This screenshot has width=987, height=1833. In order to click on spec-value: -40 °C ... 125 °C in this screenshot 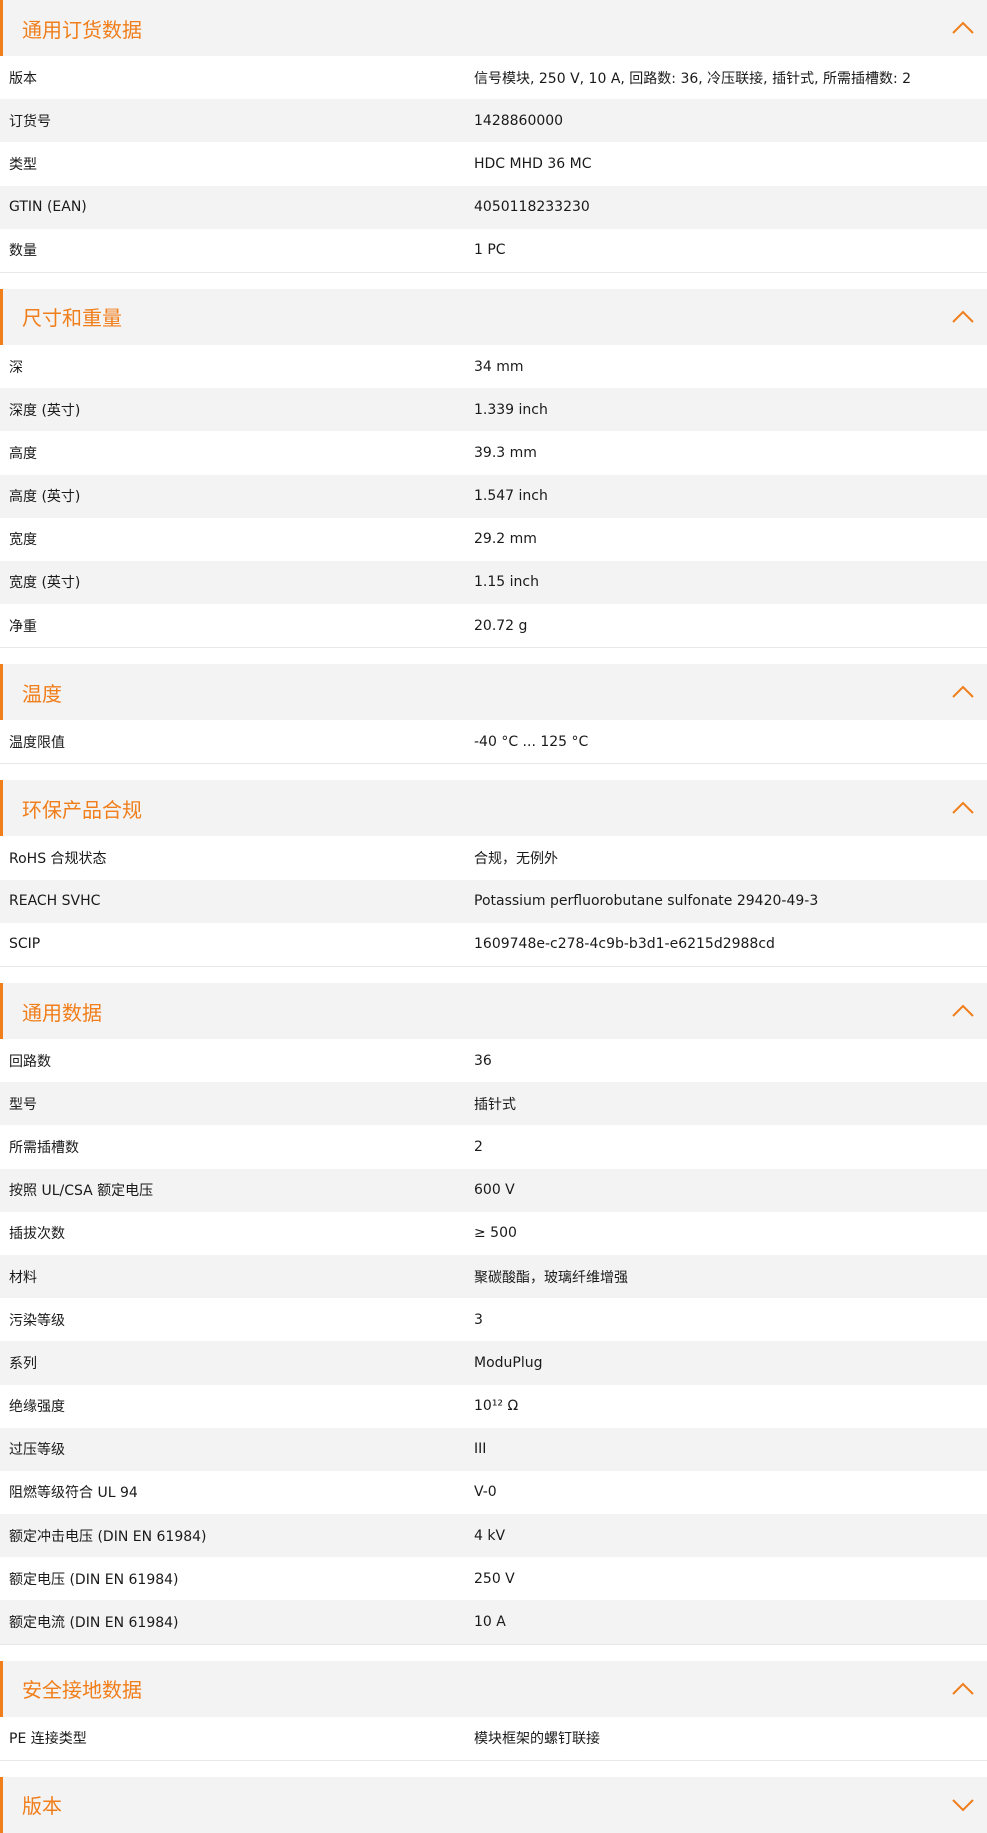, I will do `click(531, 741)`.